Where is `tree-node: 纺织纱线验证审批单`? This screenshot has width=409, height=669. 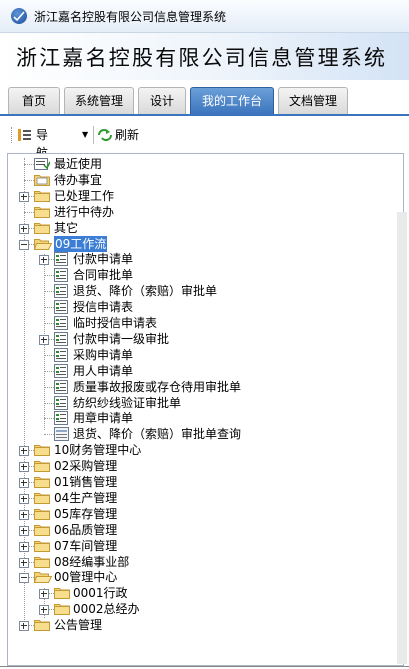 tree-node: 纺织纱线验证审批单 is located at coordinates (203, 403).